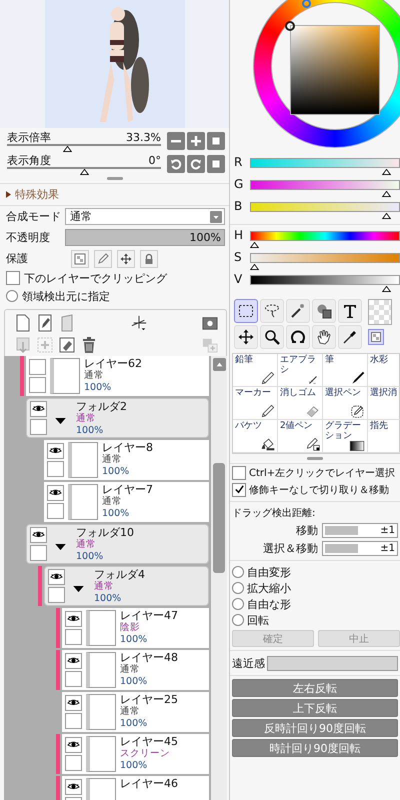 This screenshot has width=400, height=800. I want to click on brush-slot: 水彩, so click(384, 370).